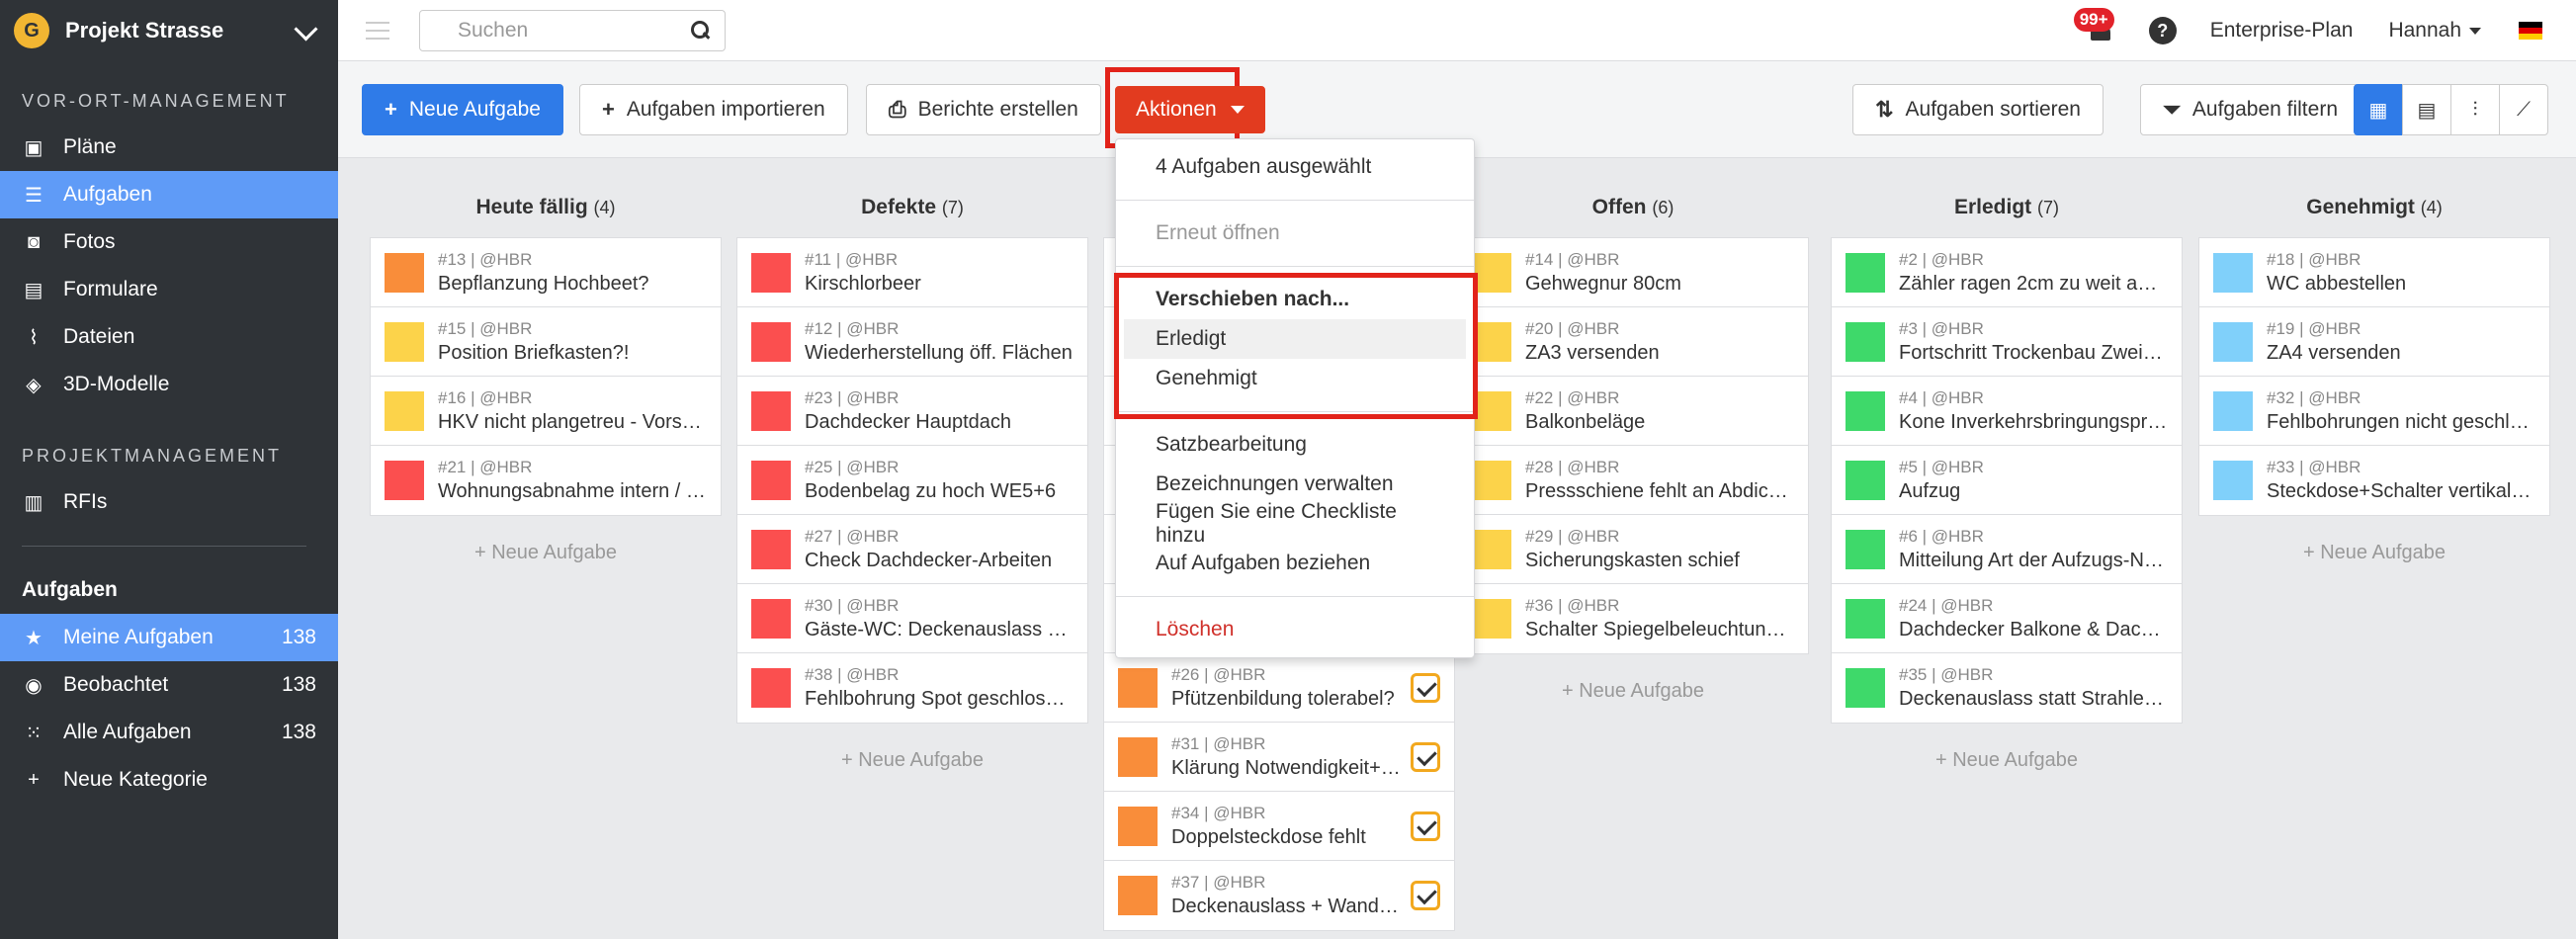 This screenshot has height=939, width=2576. What do you see at coordinates (852, 674) in the screenshot?
I see `card-meta: #38 | @HBR` at bounding box center [852, 674].